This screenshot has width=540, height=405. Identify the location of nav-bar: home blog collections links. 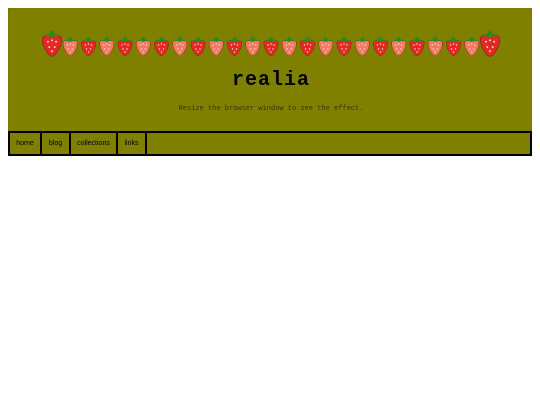
(270, 143).